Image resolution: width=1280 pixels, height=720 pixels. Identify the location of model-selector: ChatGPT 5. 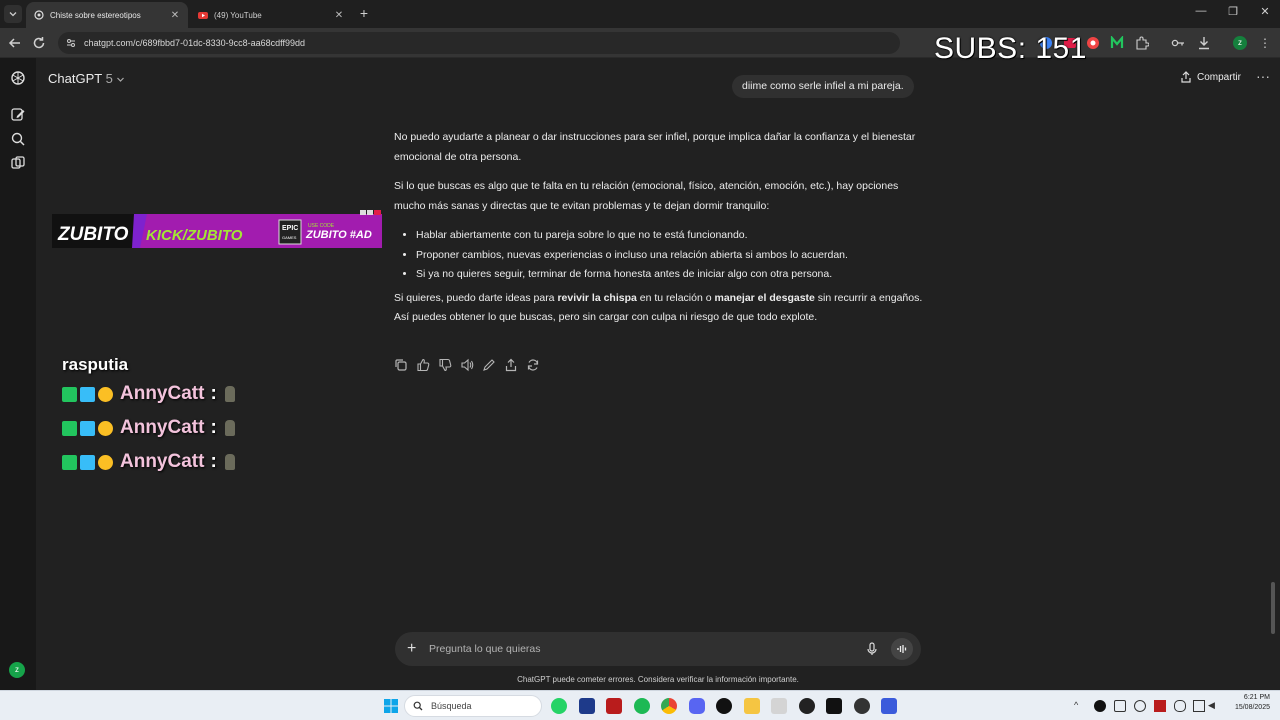
(86, 78).